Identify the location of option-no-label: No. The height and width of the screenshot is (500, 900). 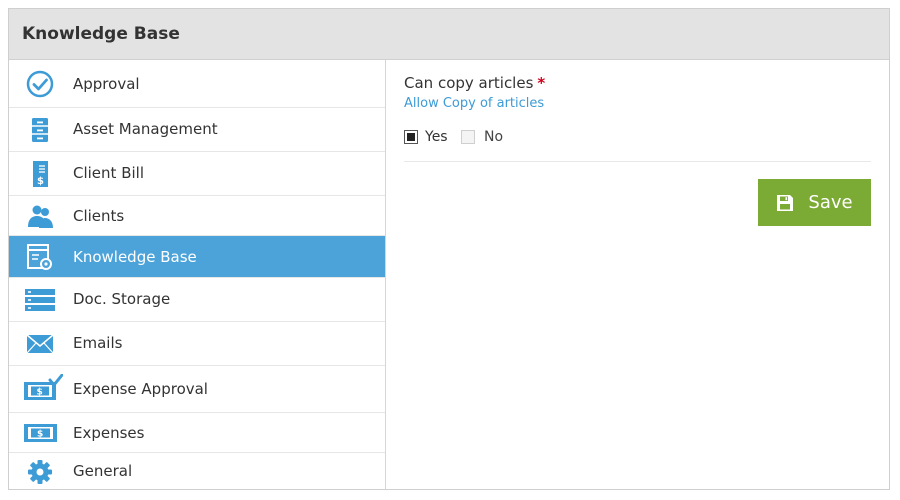
(494, 137).